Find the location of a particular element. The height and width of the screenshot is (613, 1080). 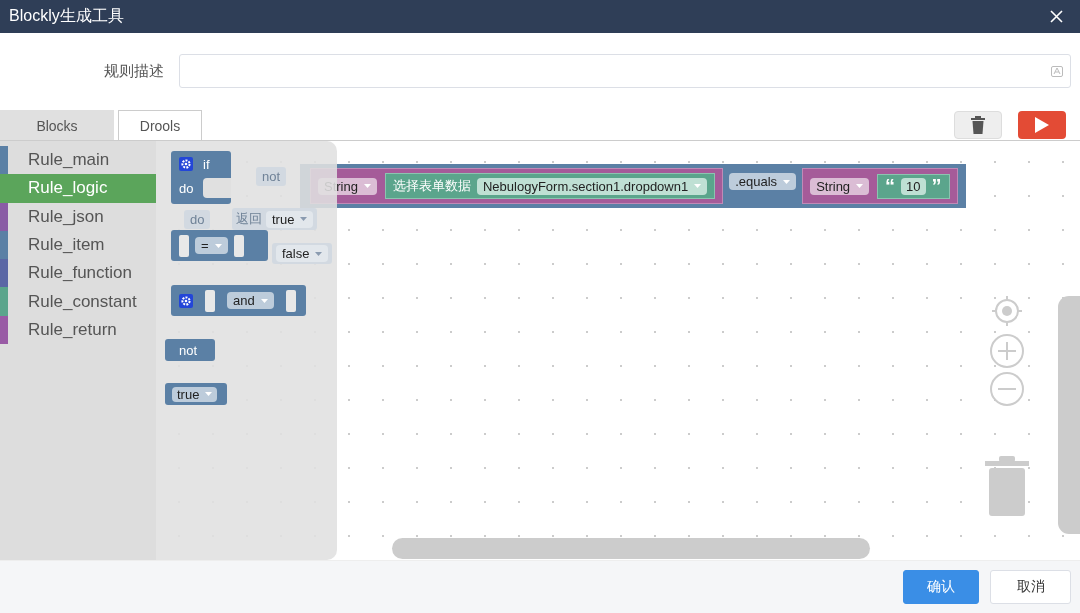

play-icon is located at coordinates (1042, 125).